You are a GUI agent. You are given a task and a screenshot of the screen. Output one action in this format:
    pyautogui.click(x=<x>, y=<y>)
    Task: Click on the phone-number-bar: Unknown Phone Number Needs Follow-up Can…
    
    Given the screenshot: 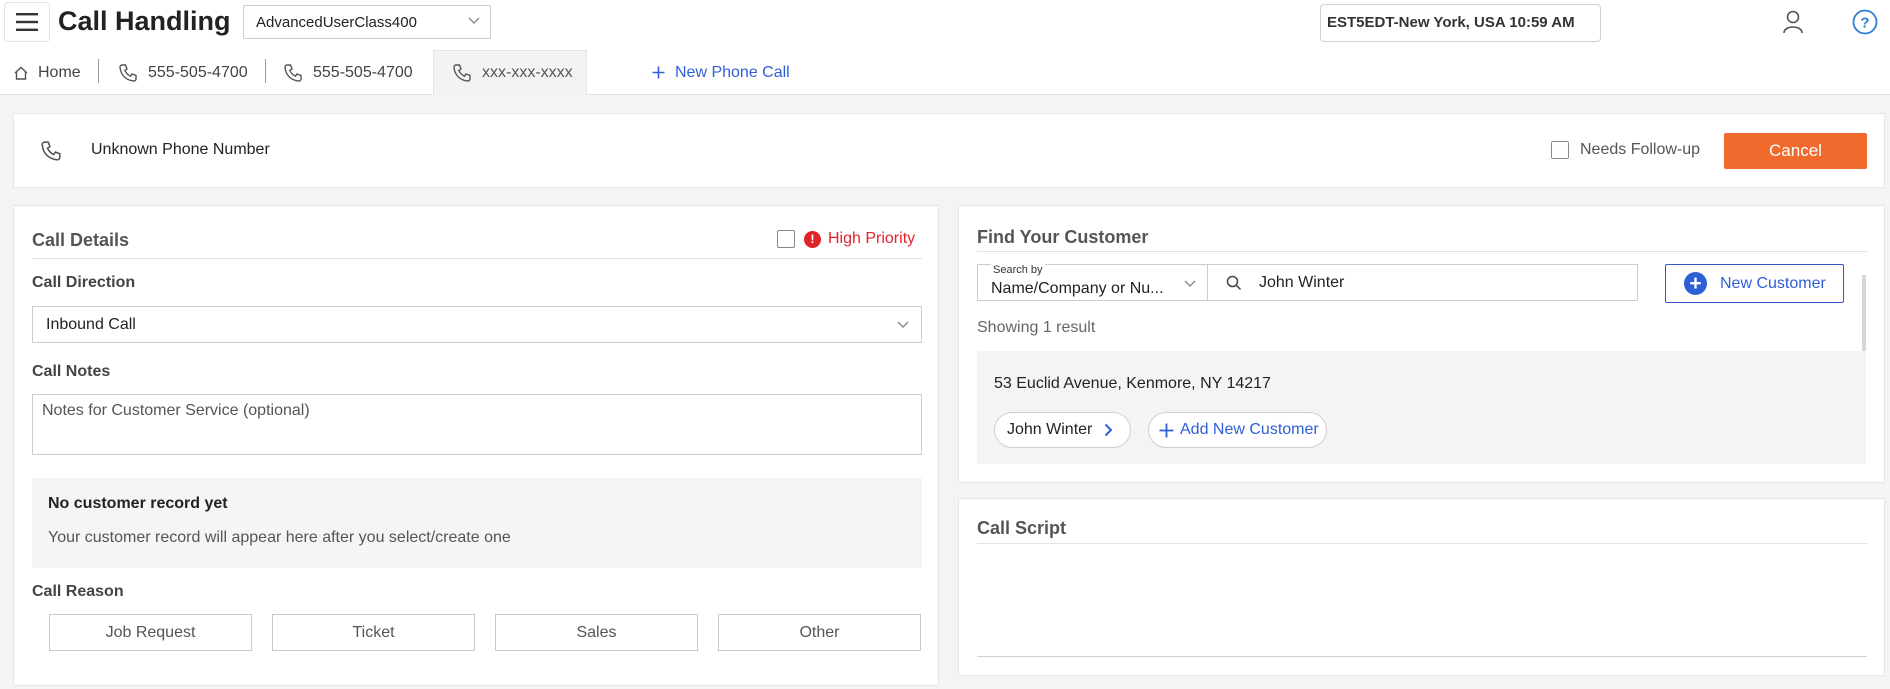 What is the action you would take?
    pyautogui.click(x=949, y=150)
    